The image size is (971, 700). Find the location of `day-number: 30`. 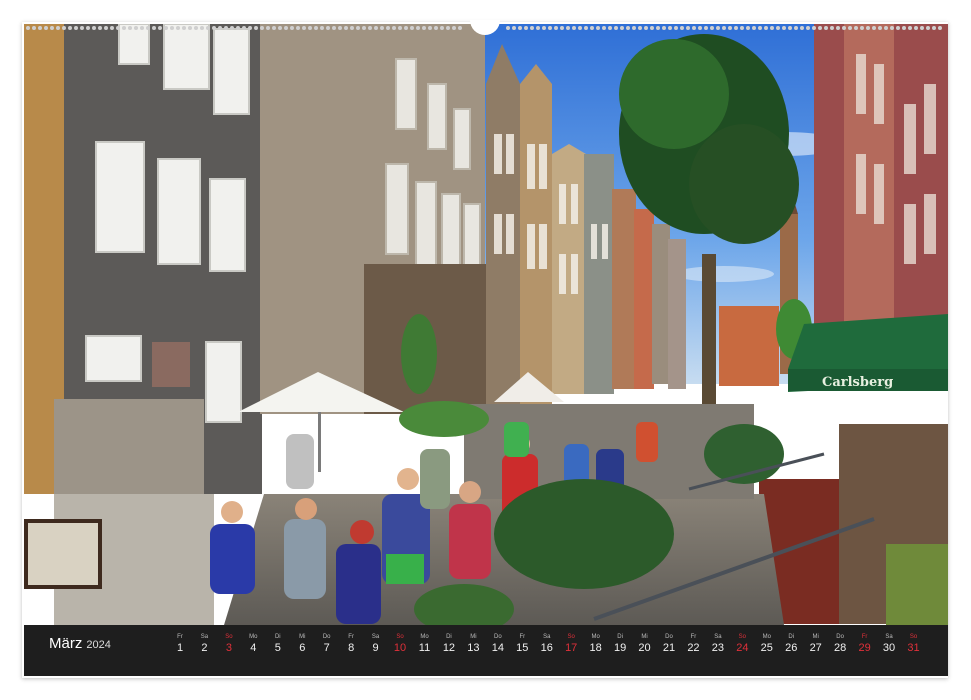

day-number: 30 is located at coordinates (889, 648).